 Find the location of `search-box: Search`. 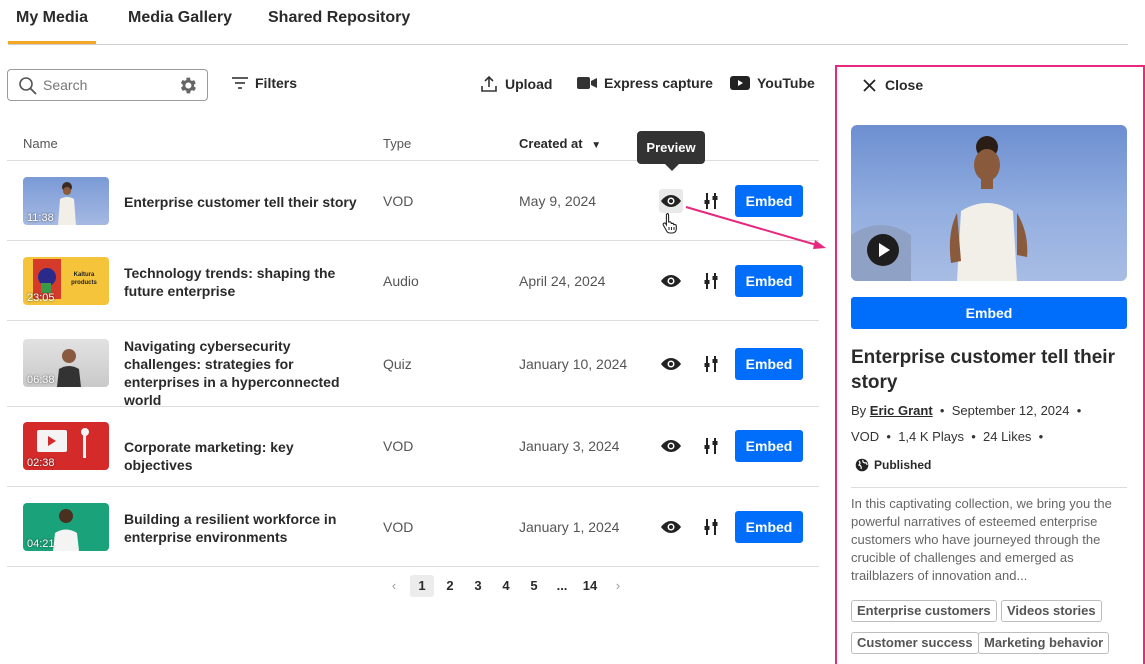

search-box: Search is located at coordinates (107, 85).